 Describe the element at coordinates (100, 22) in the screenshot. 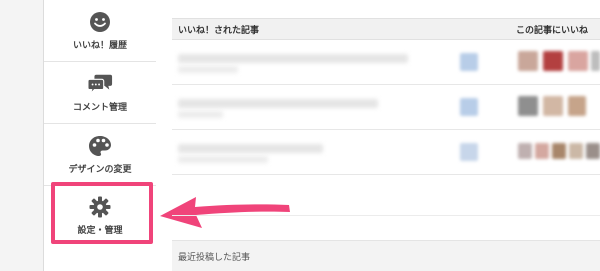

I see `smiley-icon` at that location.